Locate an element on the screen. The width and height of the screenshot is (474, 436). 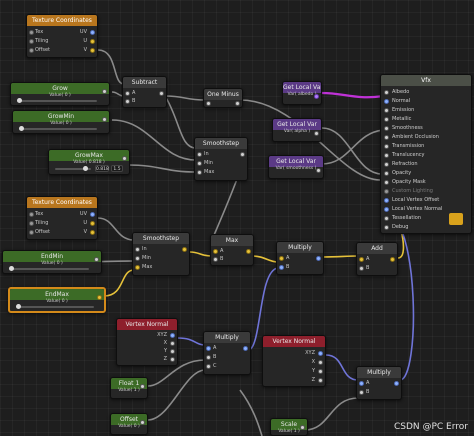
port-row: Local Vertex Normal is located at coordinates (413, 209).